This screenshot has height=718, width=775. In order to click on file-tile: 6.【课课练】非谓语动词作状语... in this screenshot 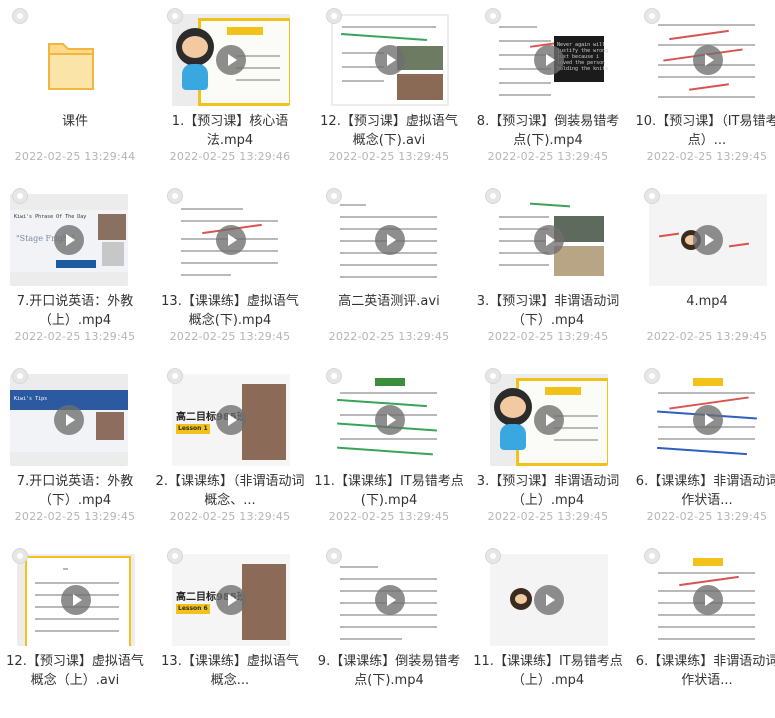, I will do `click(703, 629)`.